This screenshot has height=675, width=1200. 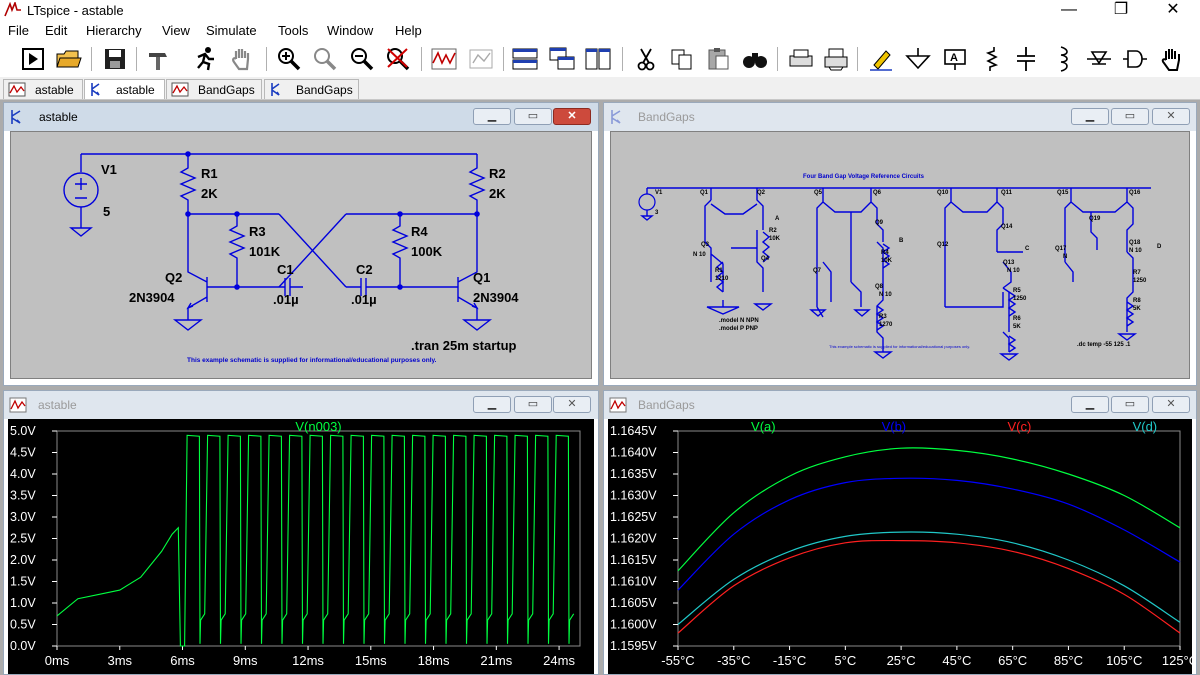 I want to click on svg-text: N 10, so click(x=1135, y=251).